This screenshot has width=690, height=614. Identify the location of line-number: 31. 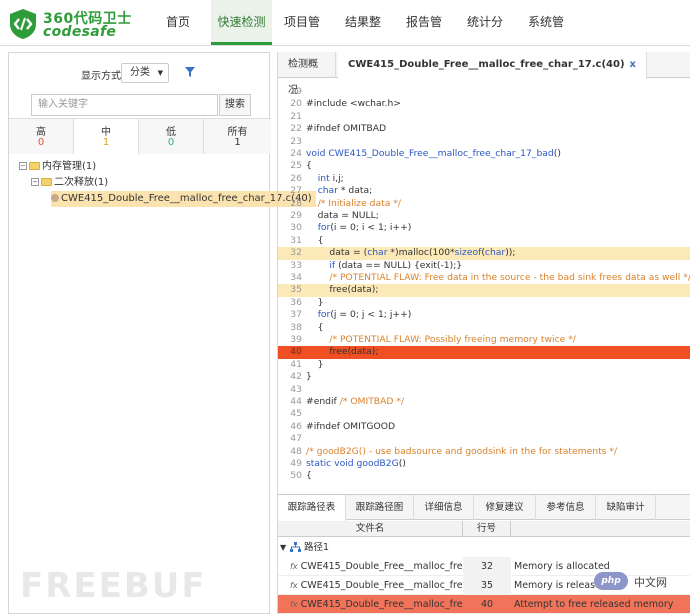
(296, 240).